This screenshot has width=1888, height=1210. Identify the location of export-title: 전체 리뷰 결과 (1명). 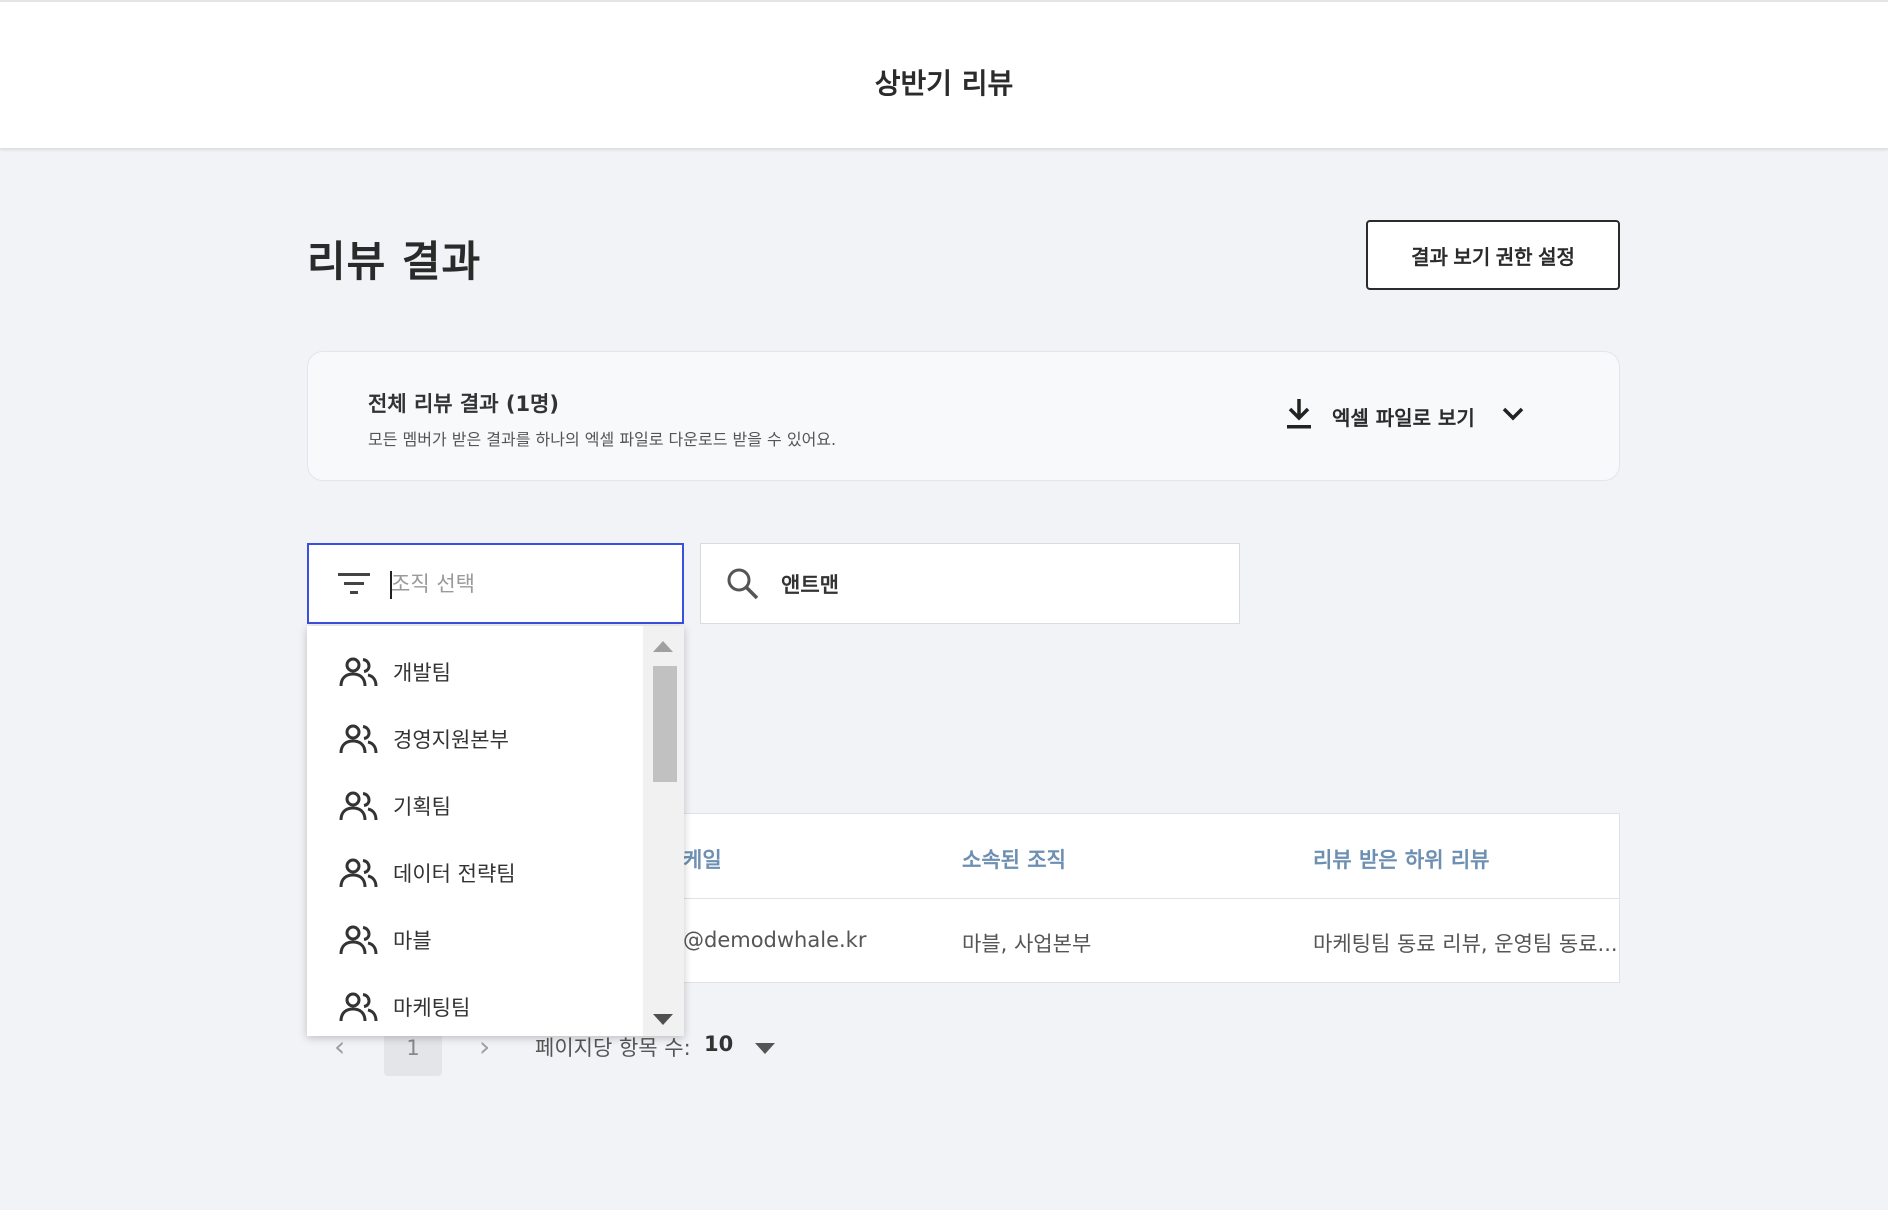
(463, 404).